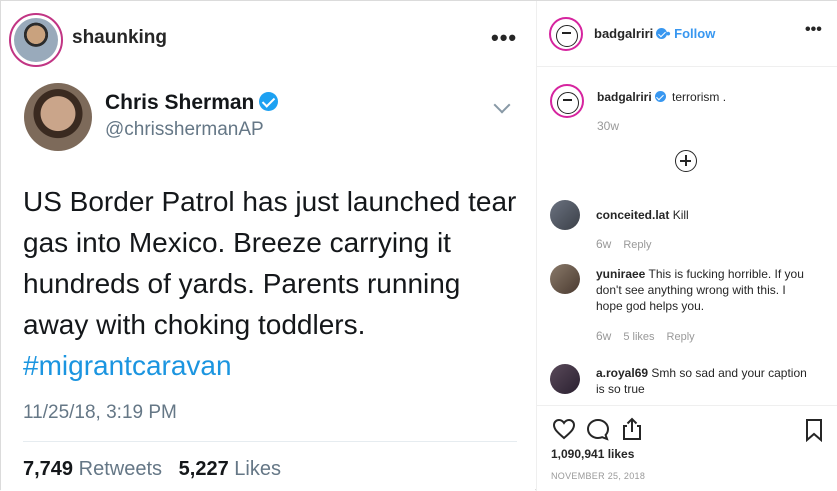  Describe the element at coordinates (699, 97) in the screenshot. I see `caption-text: terrorism .` at that location.